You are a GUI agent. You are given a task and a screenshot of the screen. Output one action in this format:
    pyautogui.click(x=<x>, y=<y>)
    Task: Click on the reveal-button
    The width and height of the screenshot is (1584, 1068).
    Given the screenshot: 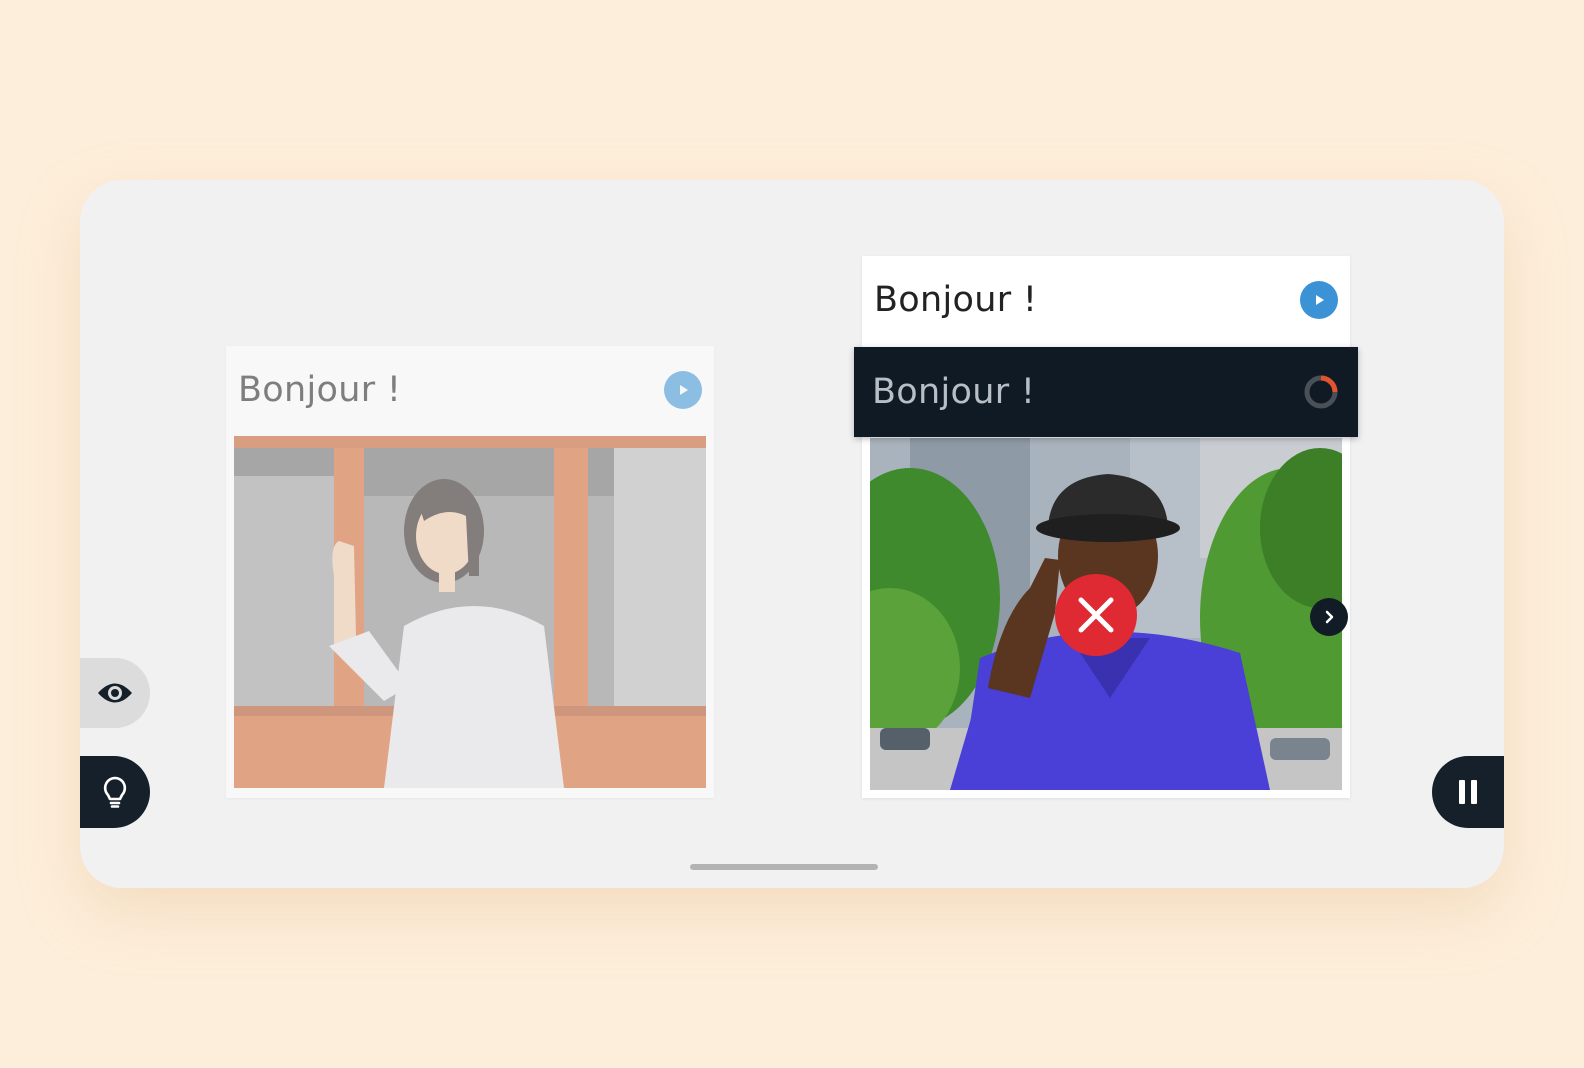 What is the action you would take?
    pyautogui.click(x=115, y=693)
    